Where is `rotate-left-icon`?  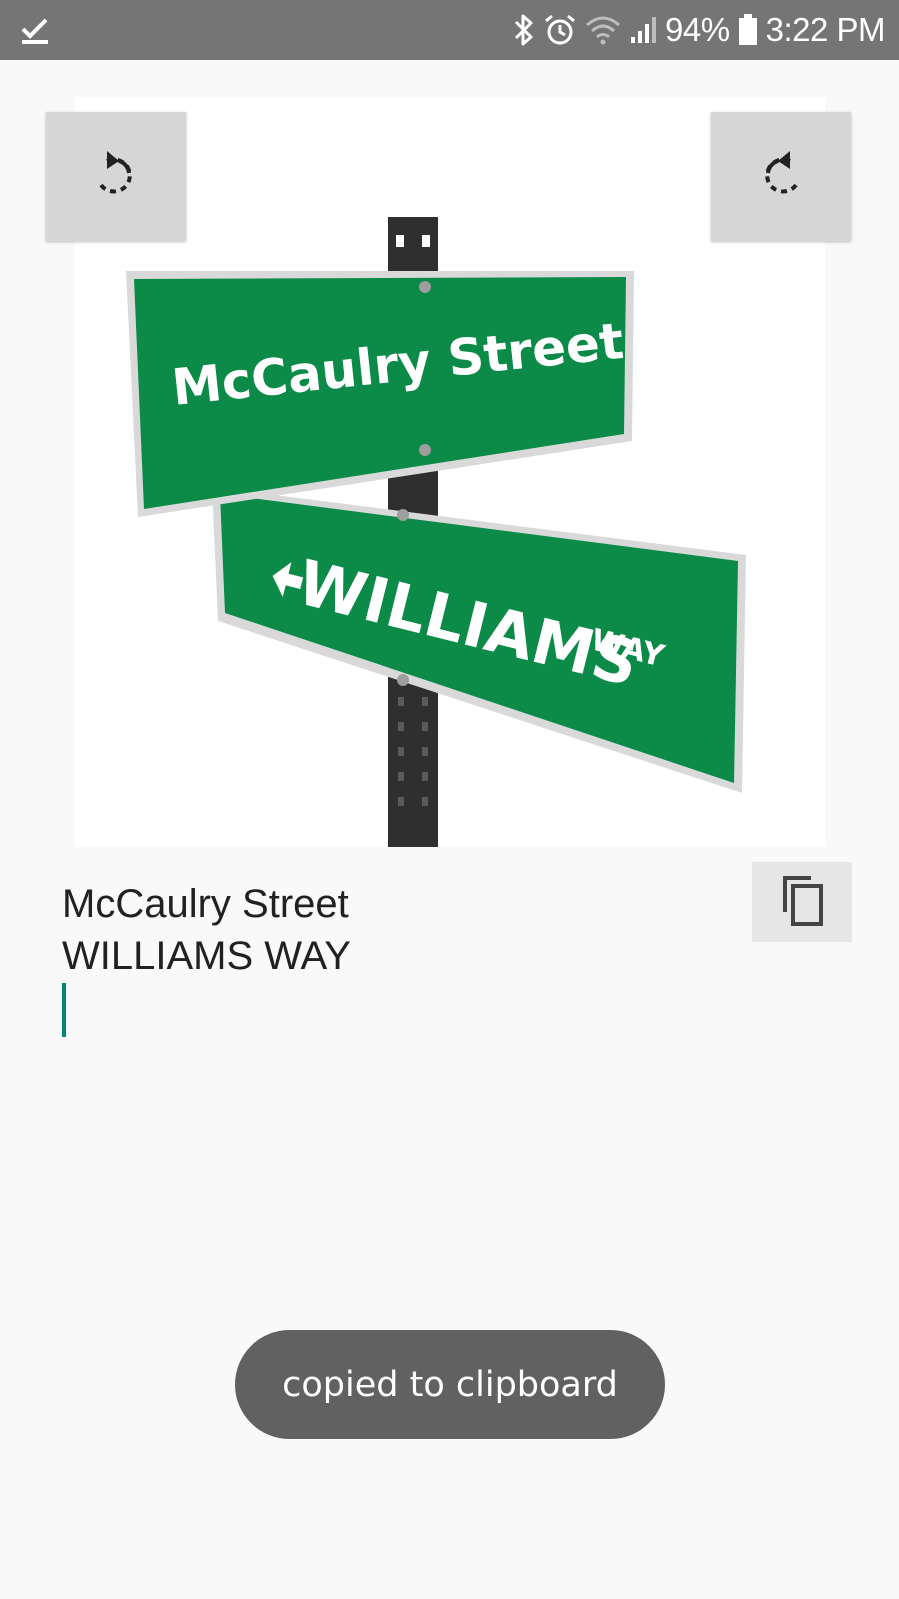
rotate-left-icon is located at coordinates (116, 176).